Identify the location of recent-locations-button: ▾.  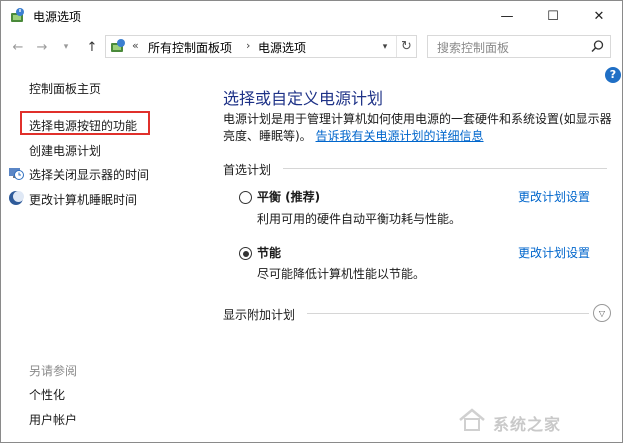
(66, 47).